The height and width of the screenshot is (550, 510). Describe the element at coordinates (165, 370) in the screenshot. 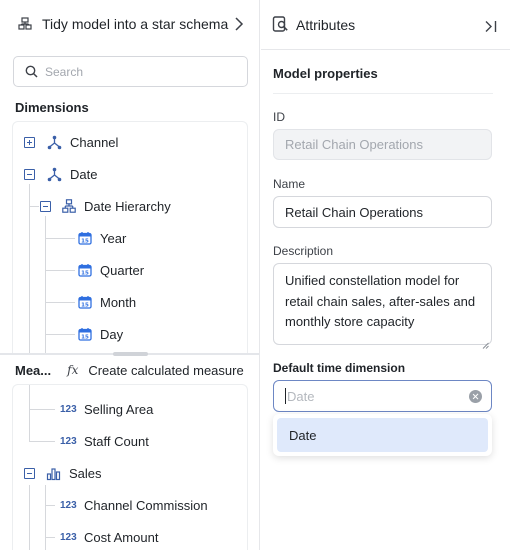

I see `create-calculated-measure-button: Create calculated measure` at that location.